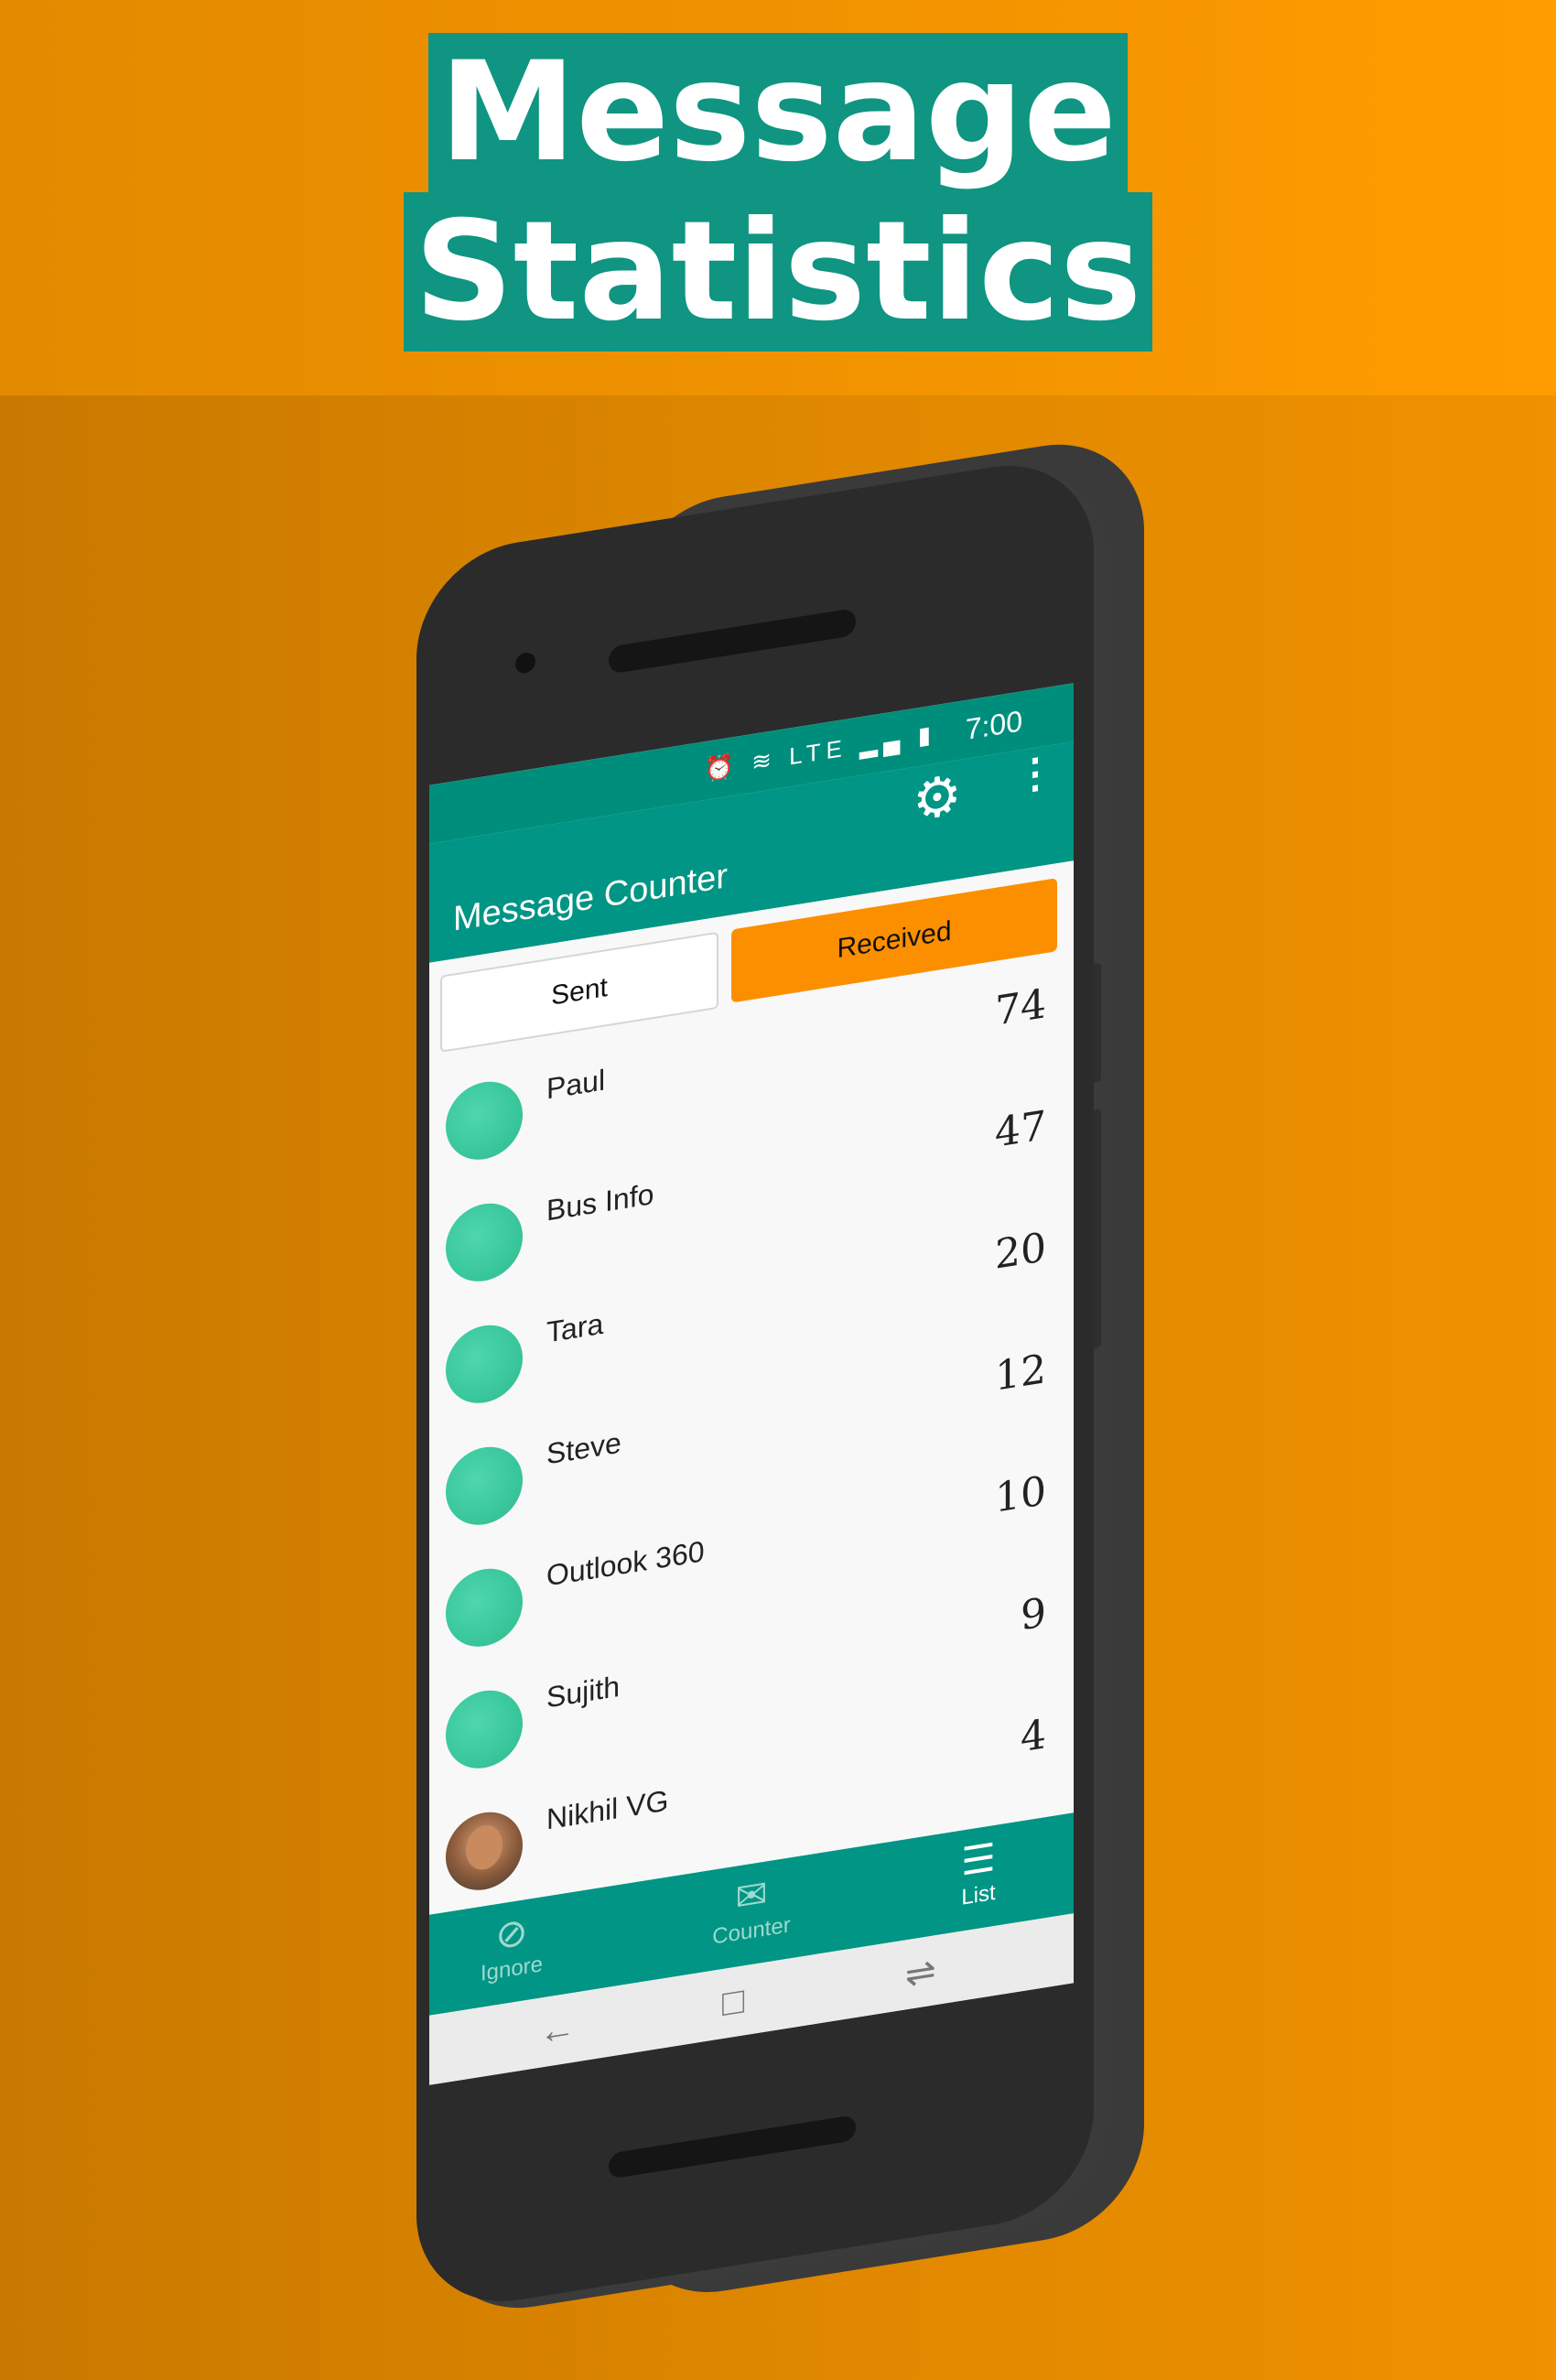  Describe the element at coordinates (778, 272) in the screenshot. I see `headline-line-2: Statistics` at that location.